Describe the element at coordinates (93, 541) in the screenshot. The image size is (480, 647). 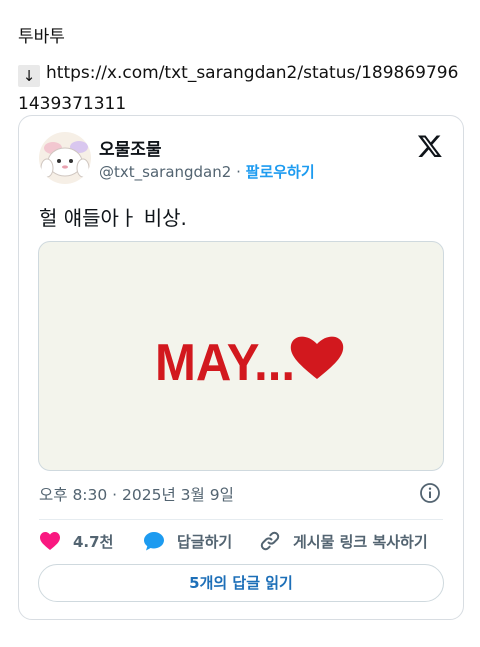
I see `like-count: 4.7천` at that location.